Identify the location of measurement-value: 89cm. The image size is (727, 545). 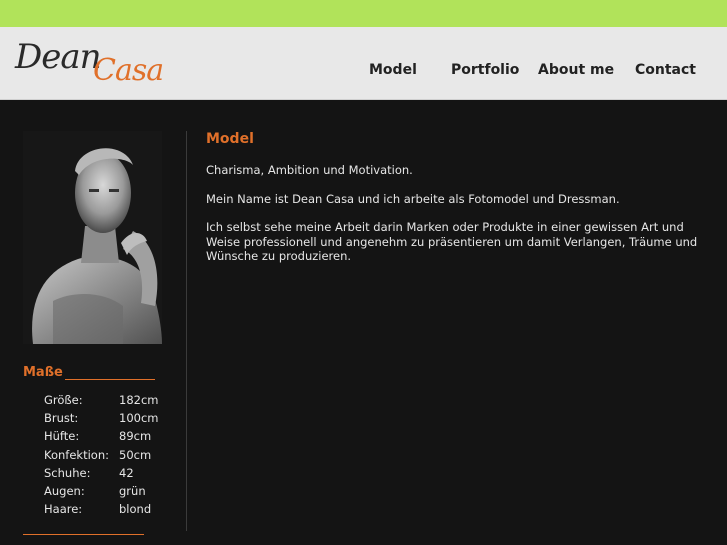
(135, 436).